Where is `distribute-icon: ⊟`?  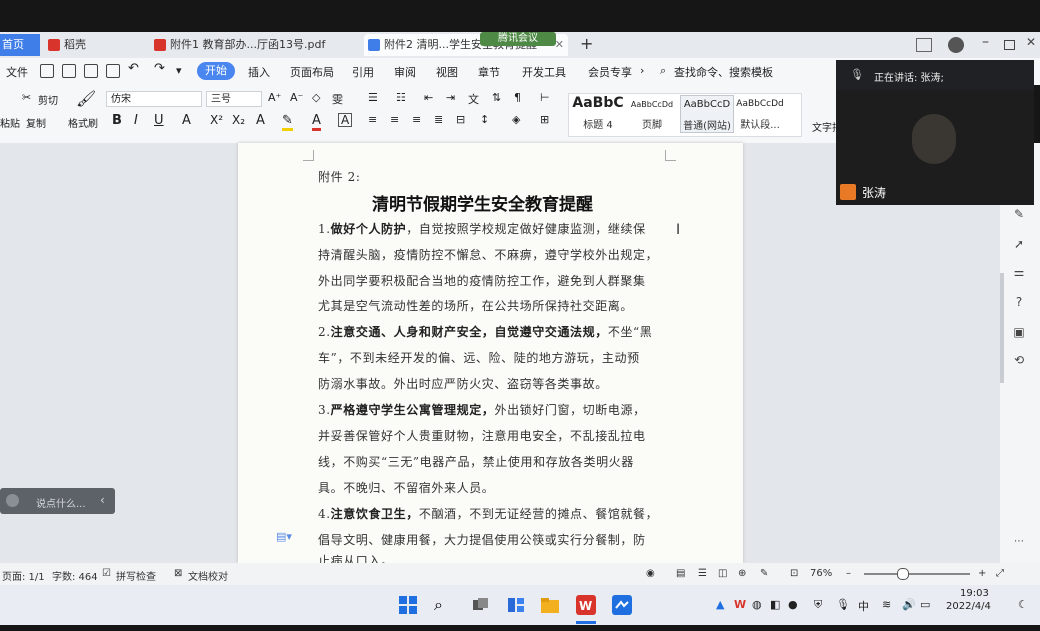
distribute-icon: ⊟ is located at coordinates (460, 119).